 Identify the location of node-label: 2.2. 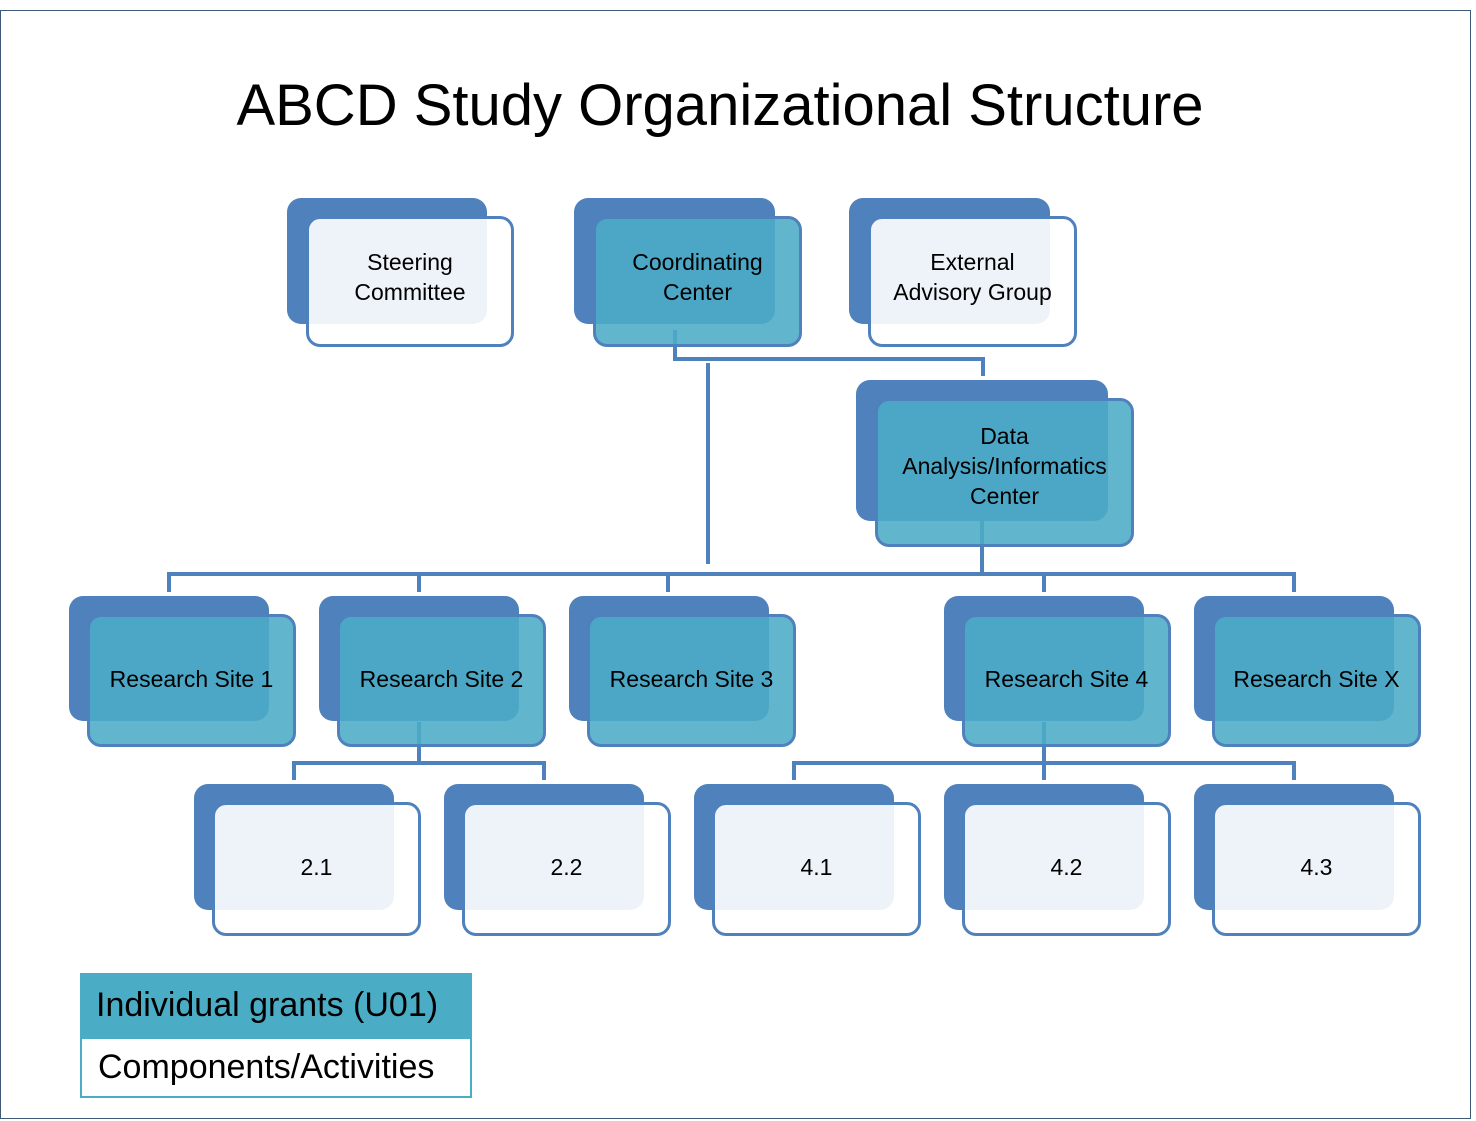
(566, 867).